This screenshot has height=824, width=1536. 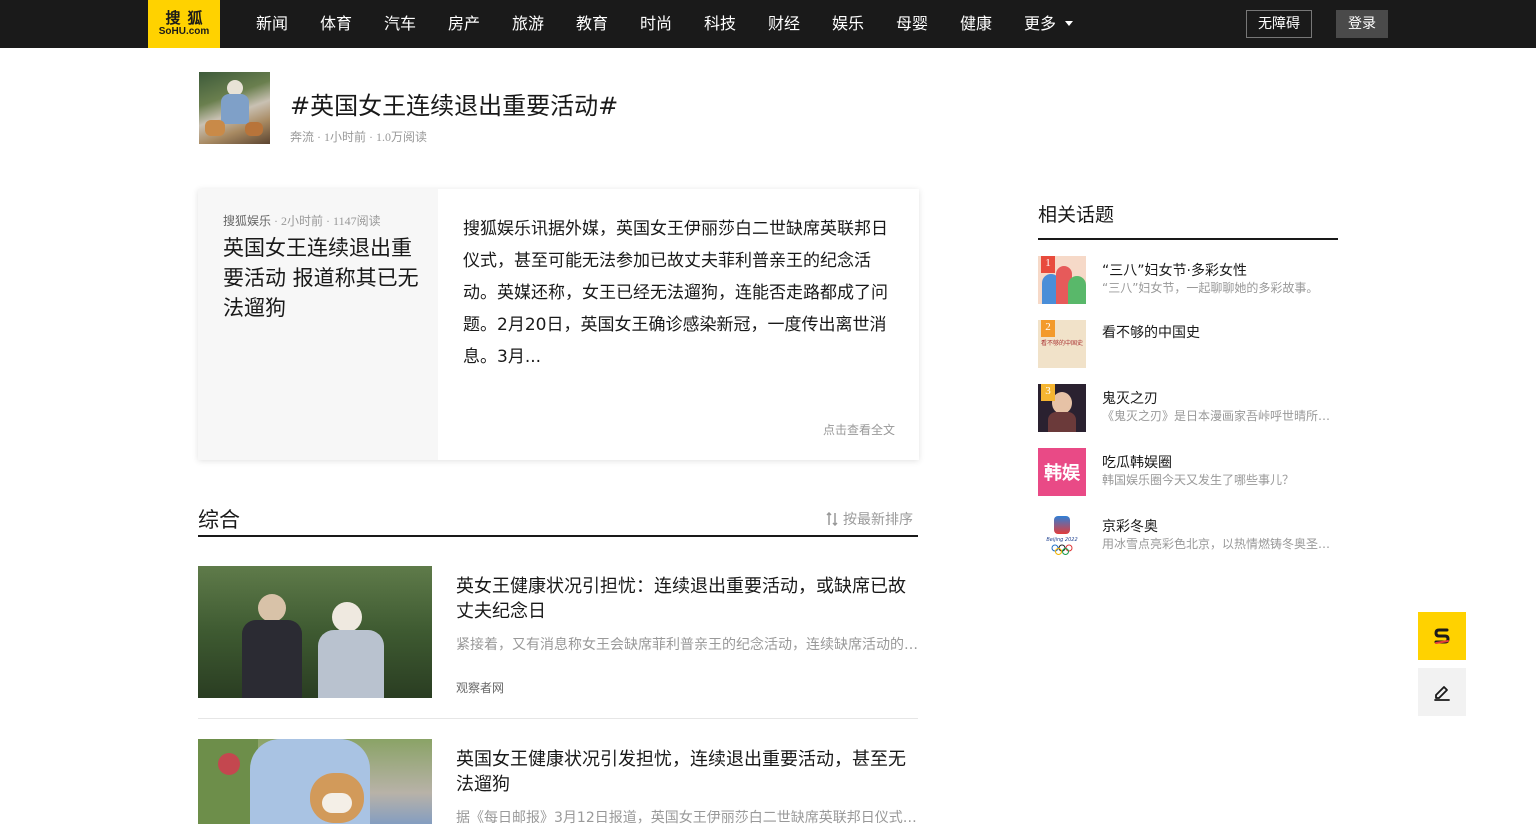 I want to click on sohu-s-icon, so click(x=1442, y=636).